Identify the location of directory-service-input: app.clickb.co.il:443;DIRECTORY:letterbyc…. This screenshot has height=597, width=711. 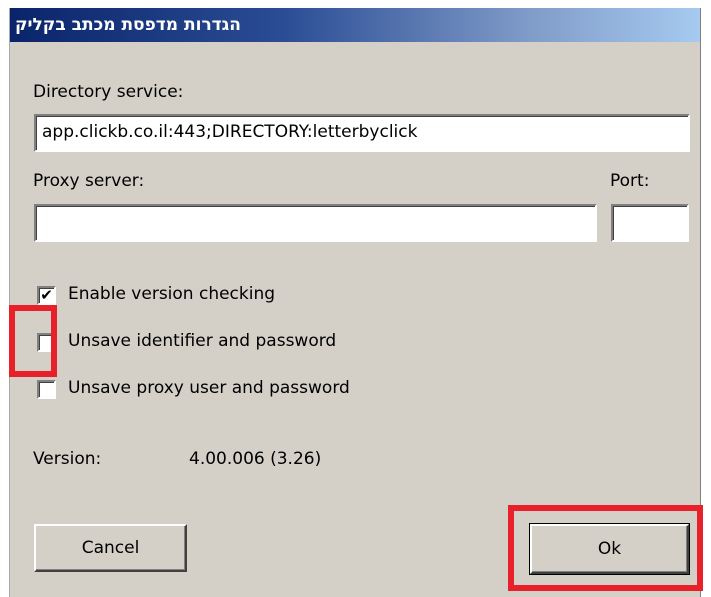
(362, 133).